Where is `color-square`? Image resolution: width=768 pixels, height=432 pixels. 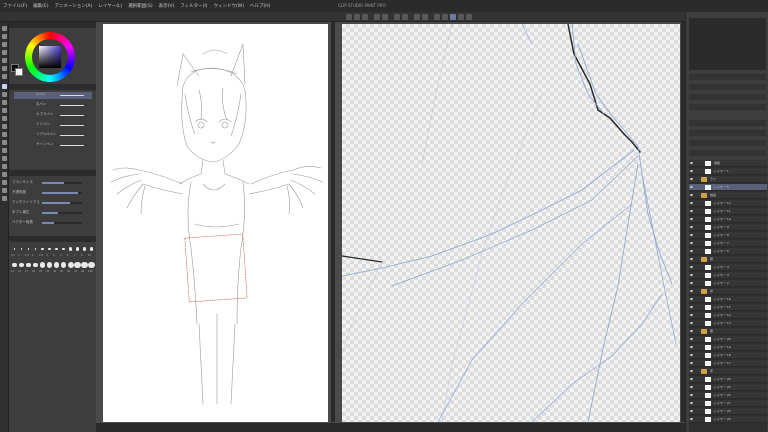
color-square is located at coordinates (50, 57).